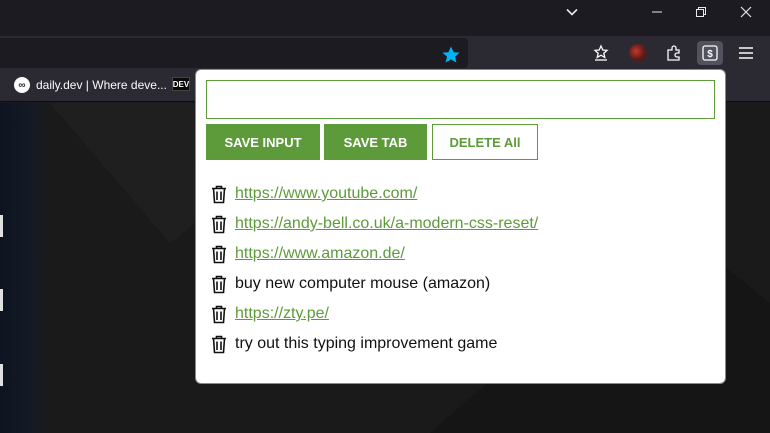  I want to click on chevron-down-icon, so click(572, 12).